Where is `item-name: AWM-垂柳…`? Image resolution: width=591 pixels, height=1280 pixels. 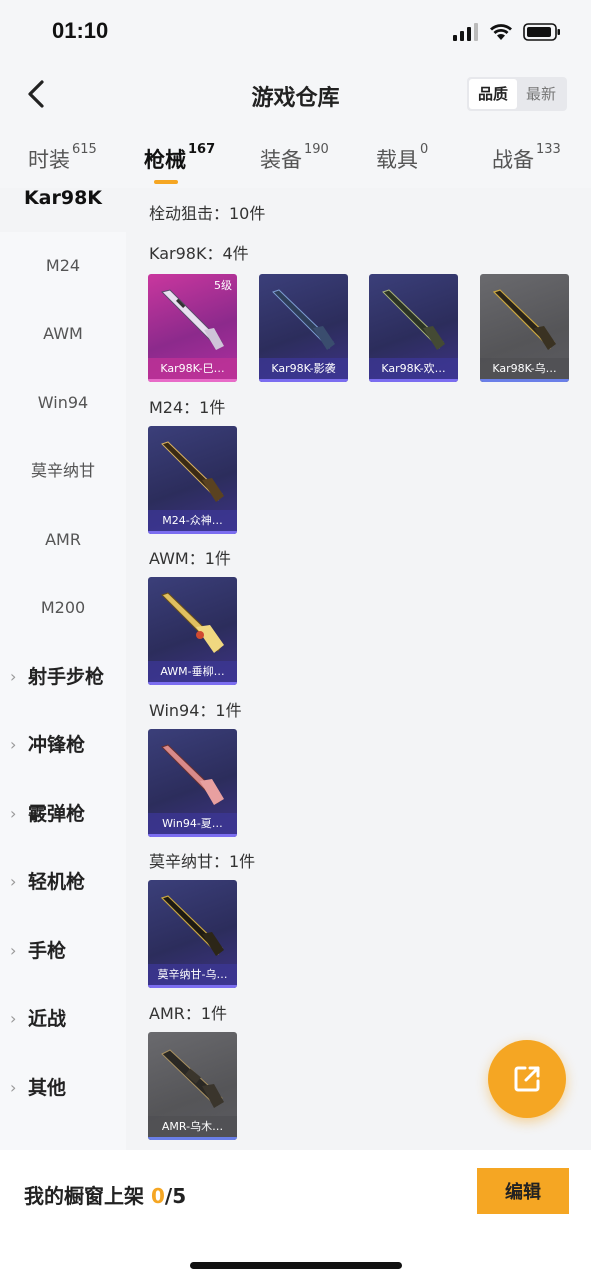
item-name: AWM-垂柳… is located at coordinates (192, 673).